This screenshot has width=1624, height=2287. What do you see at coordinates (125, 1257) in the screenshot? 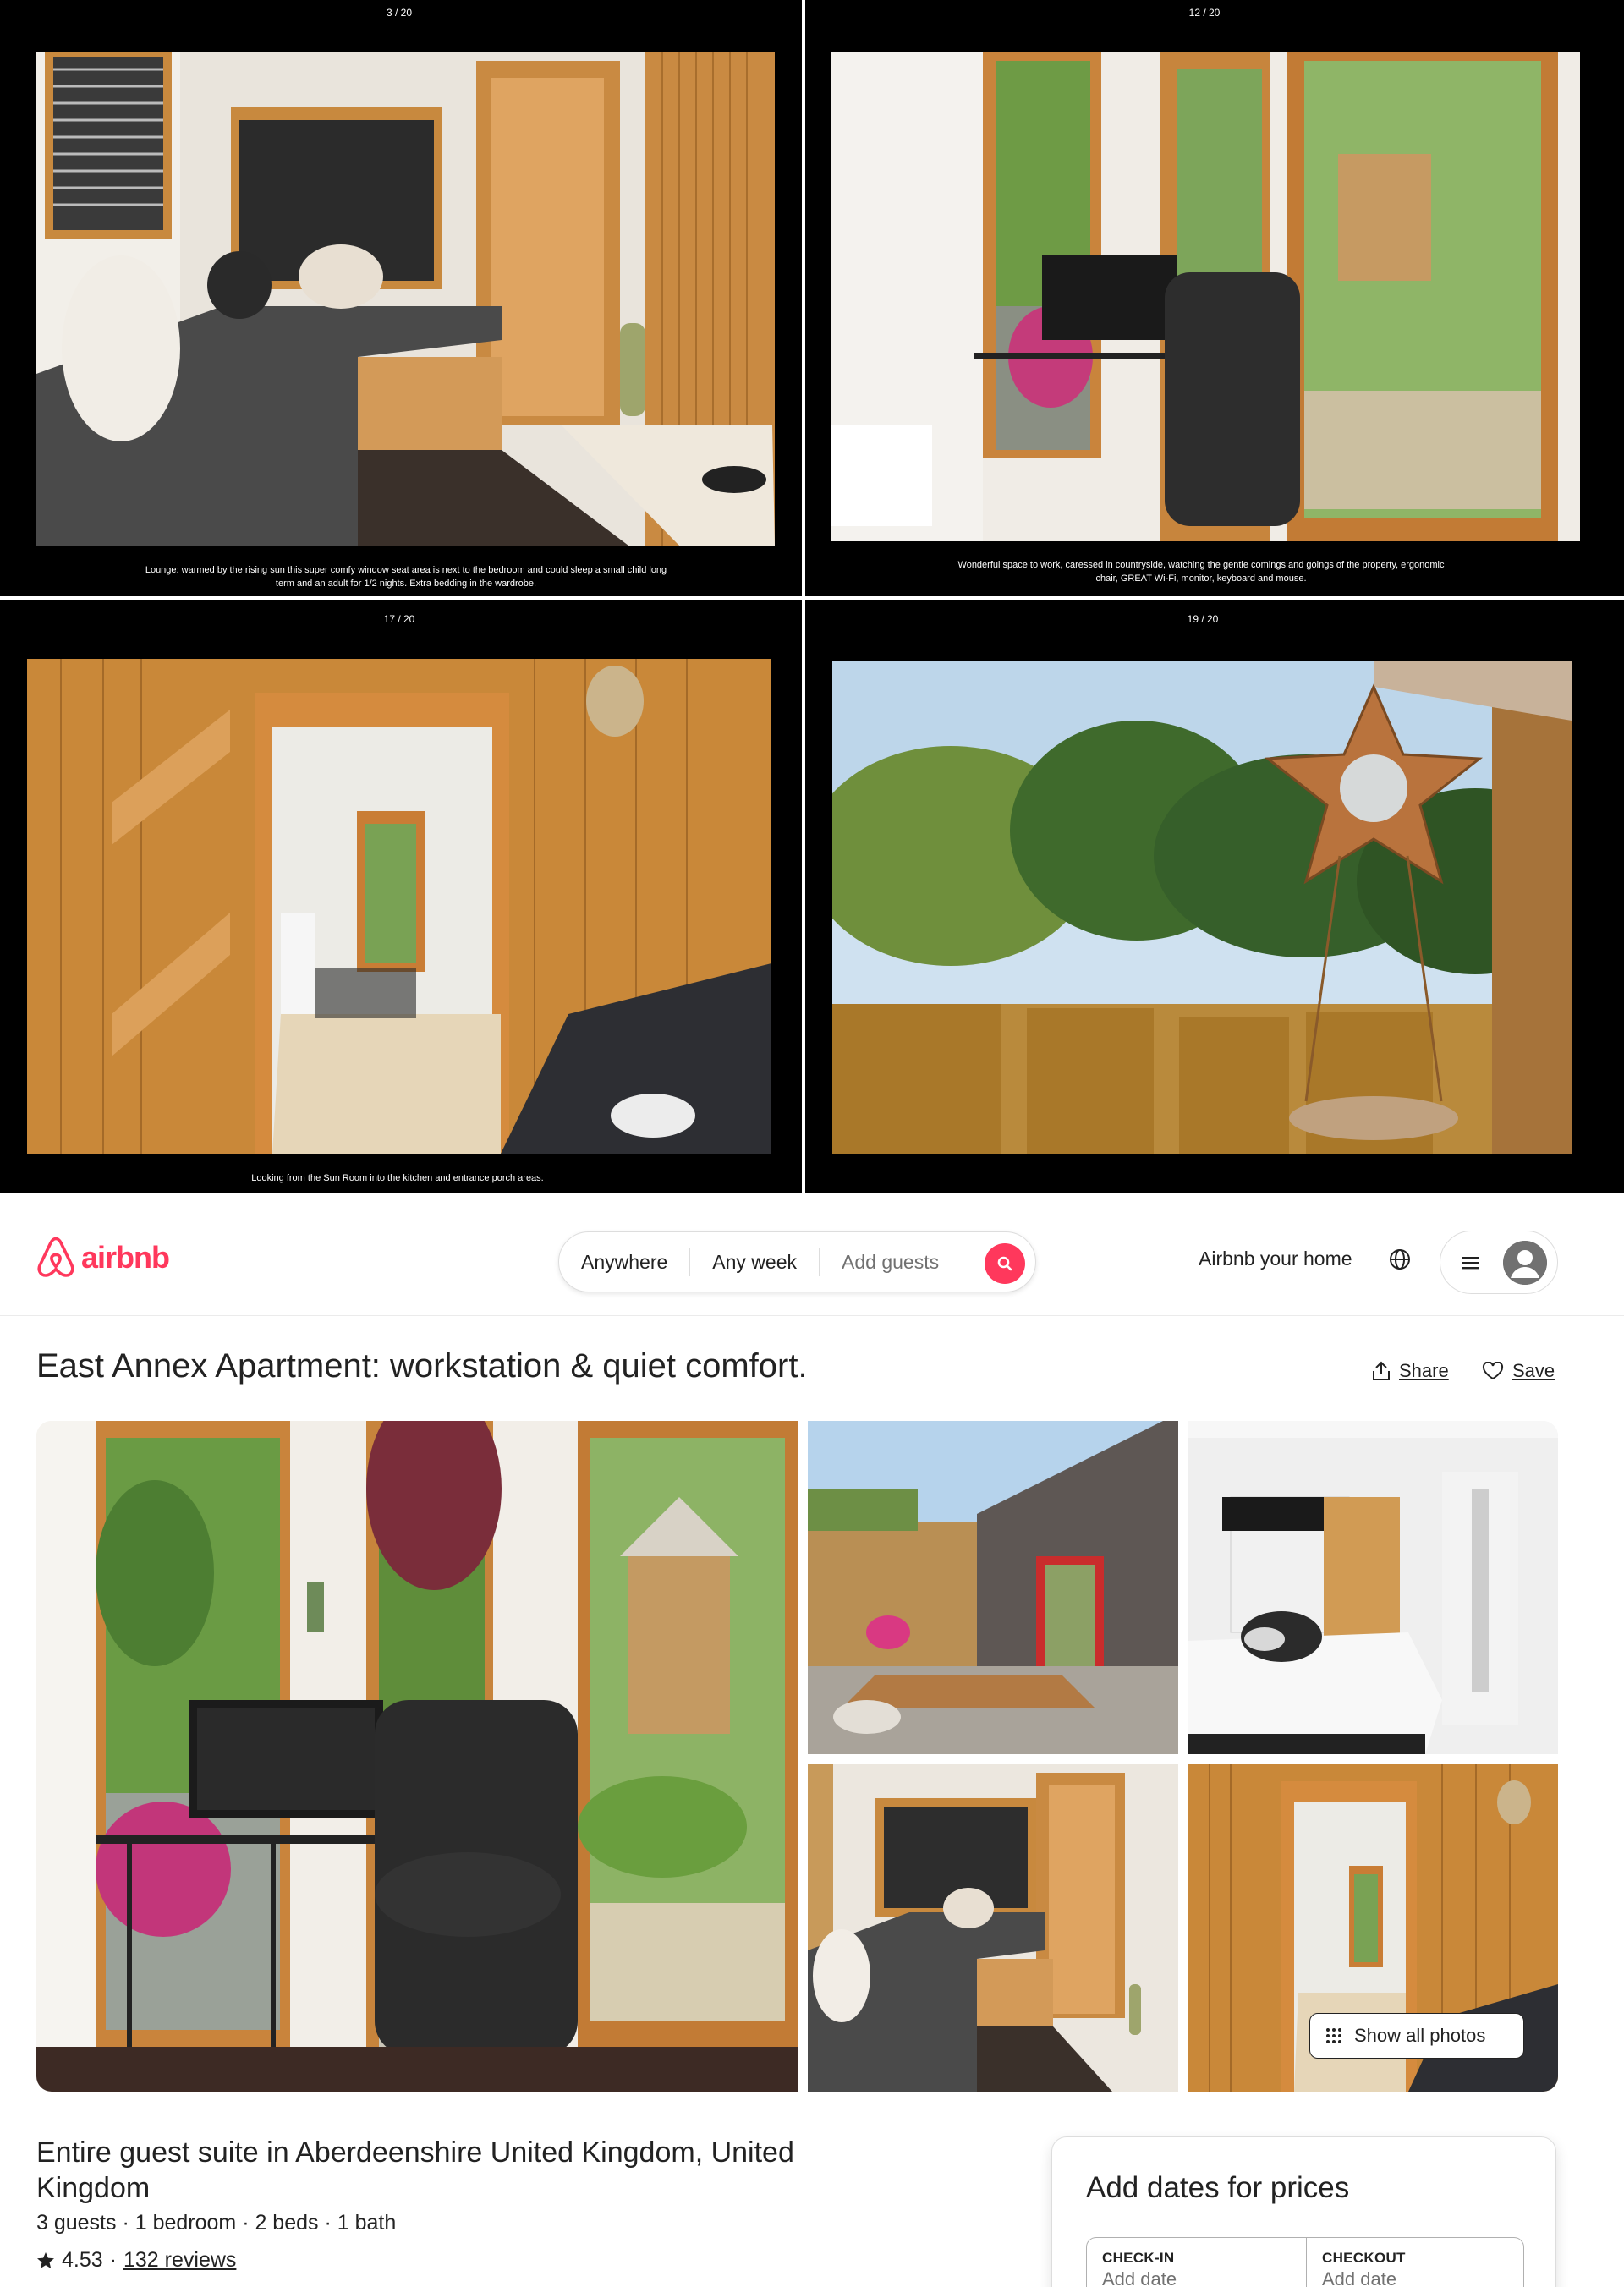
I see `logo-wordmark: airbnb` at bounding box center [125, 1257].